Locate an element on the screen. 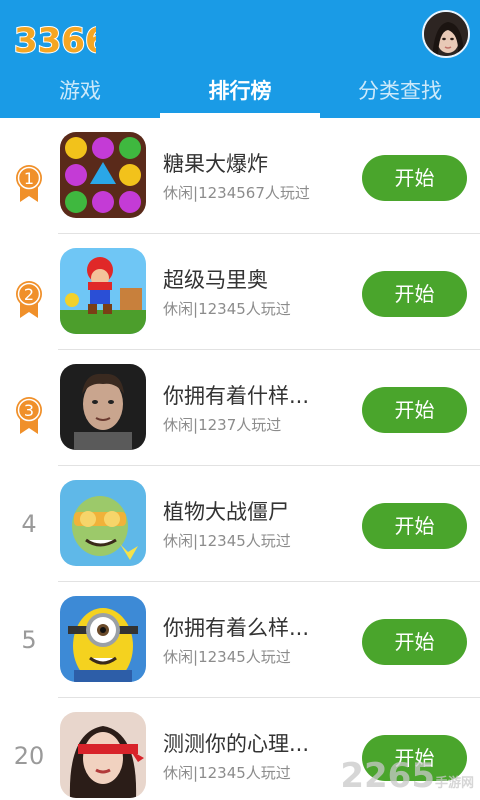 Image resolution: width=480 pixels, height=800 pixels. minion-game-icon is located at coordinates (103, 639).